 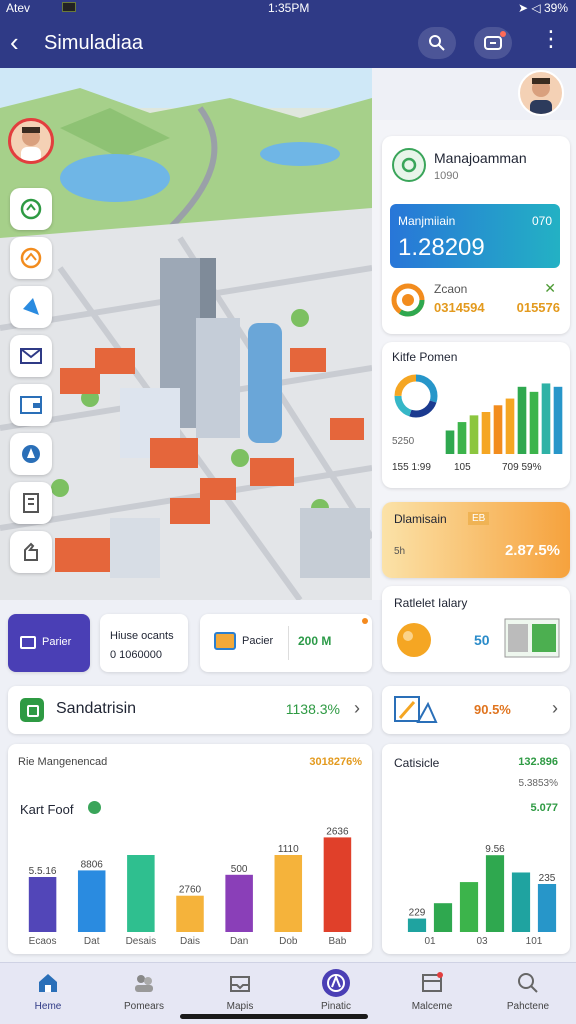 I want to click on splash-icon, so click(x=414, y=640).